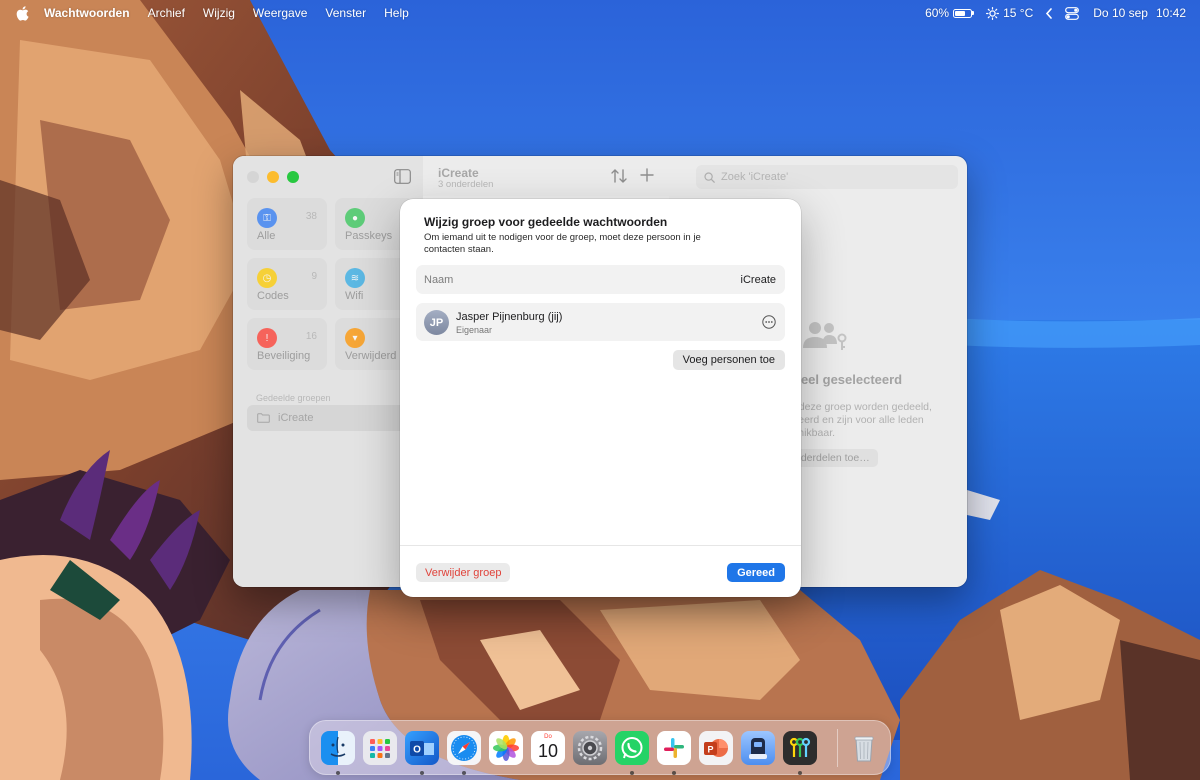  Describe the element at coordinates (266, 236) in the screenshot. I see `tile-label: Alle` at that location.